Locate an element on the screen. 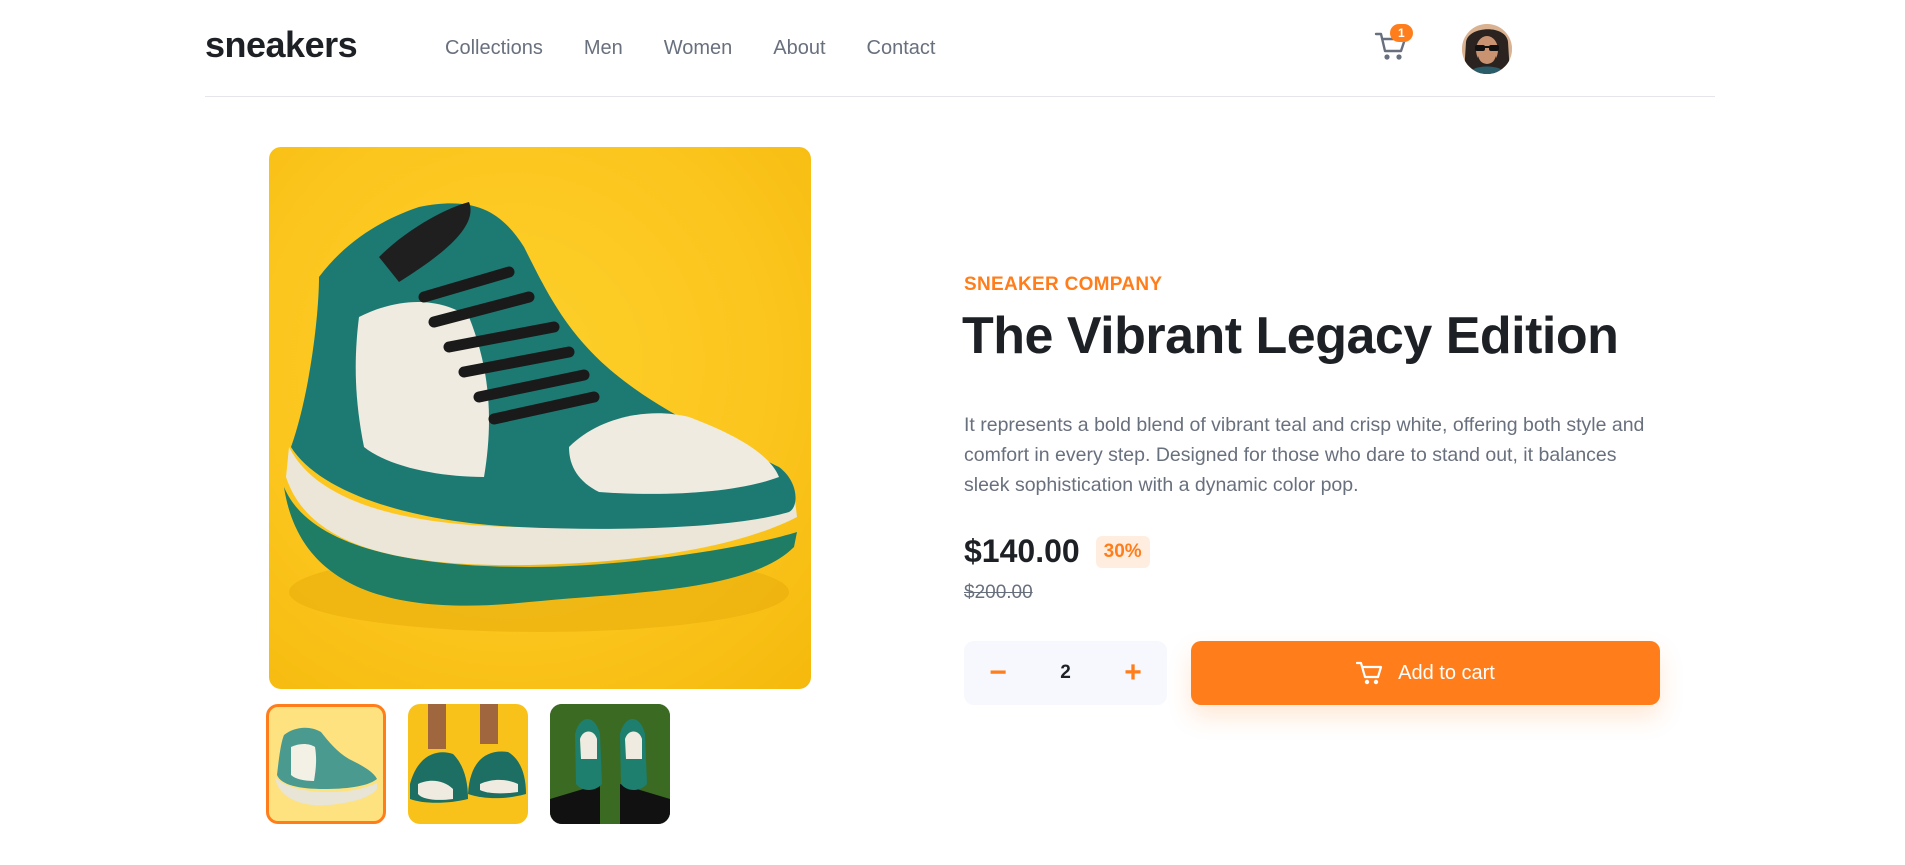 The height and width of the screenshot is (865, 1905). thumbnail-grass-sneakers-image is located at coordinates (610, 764).